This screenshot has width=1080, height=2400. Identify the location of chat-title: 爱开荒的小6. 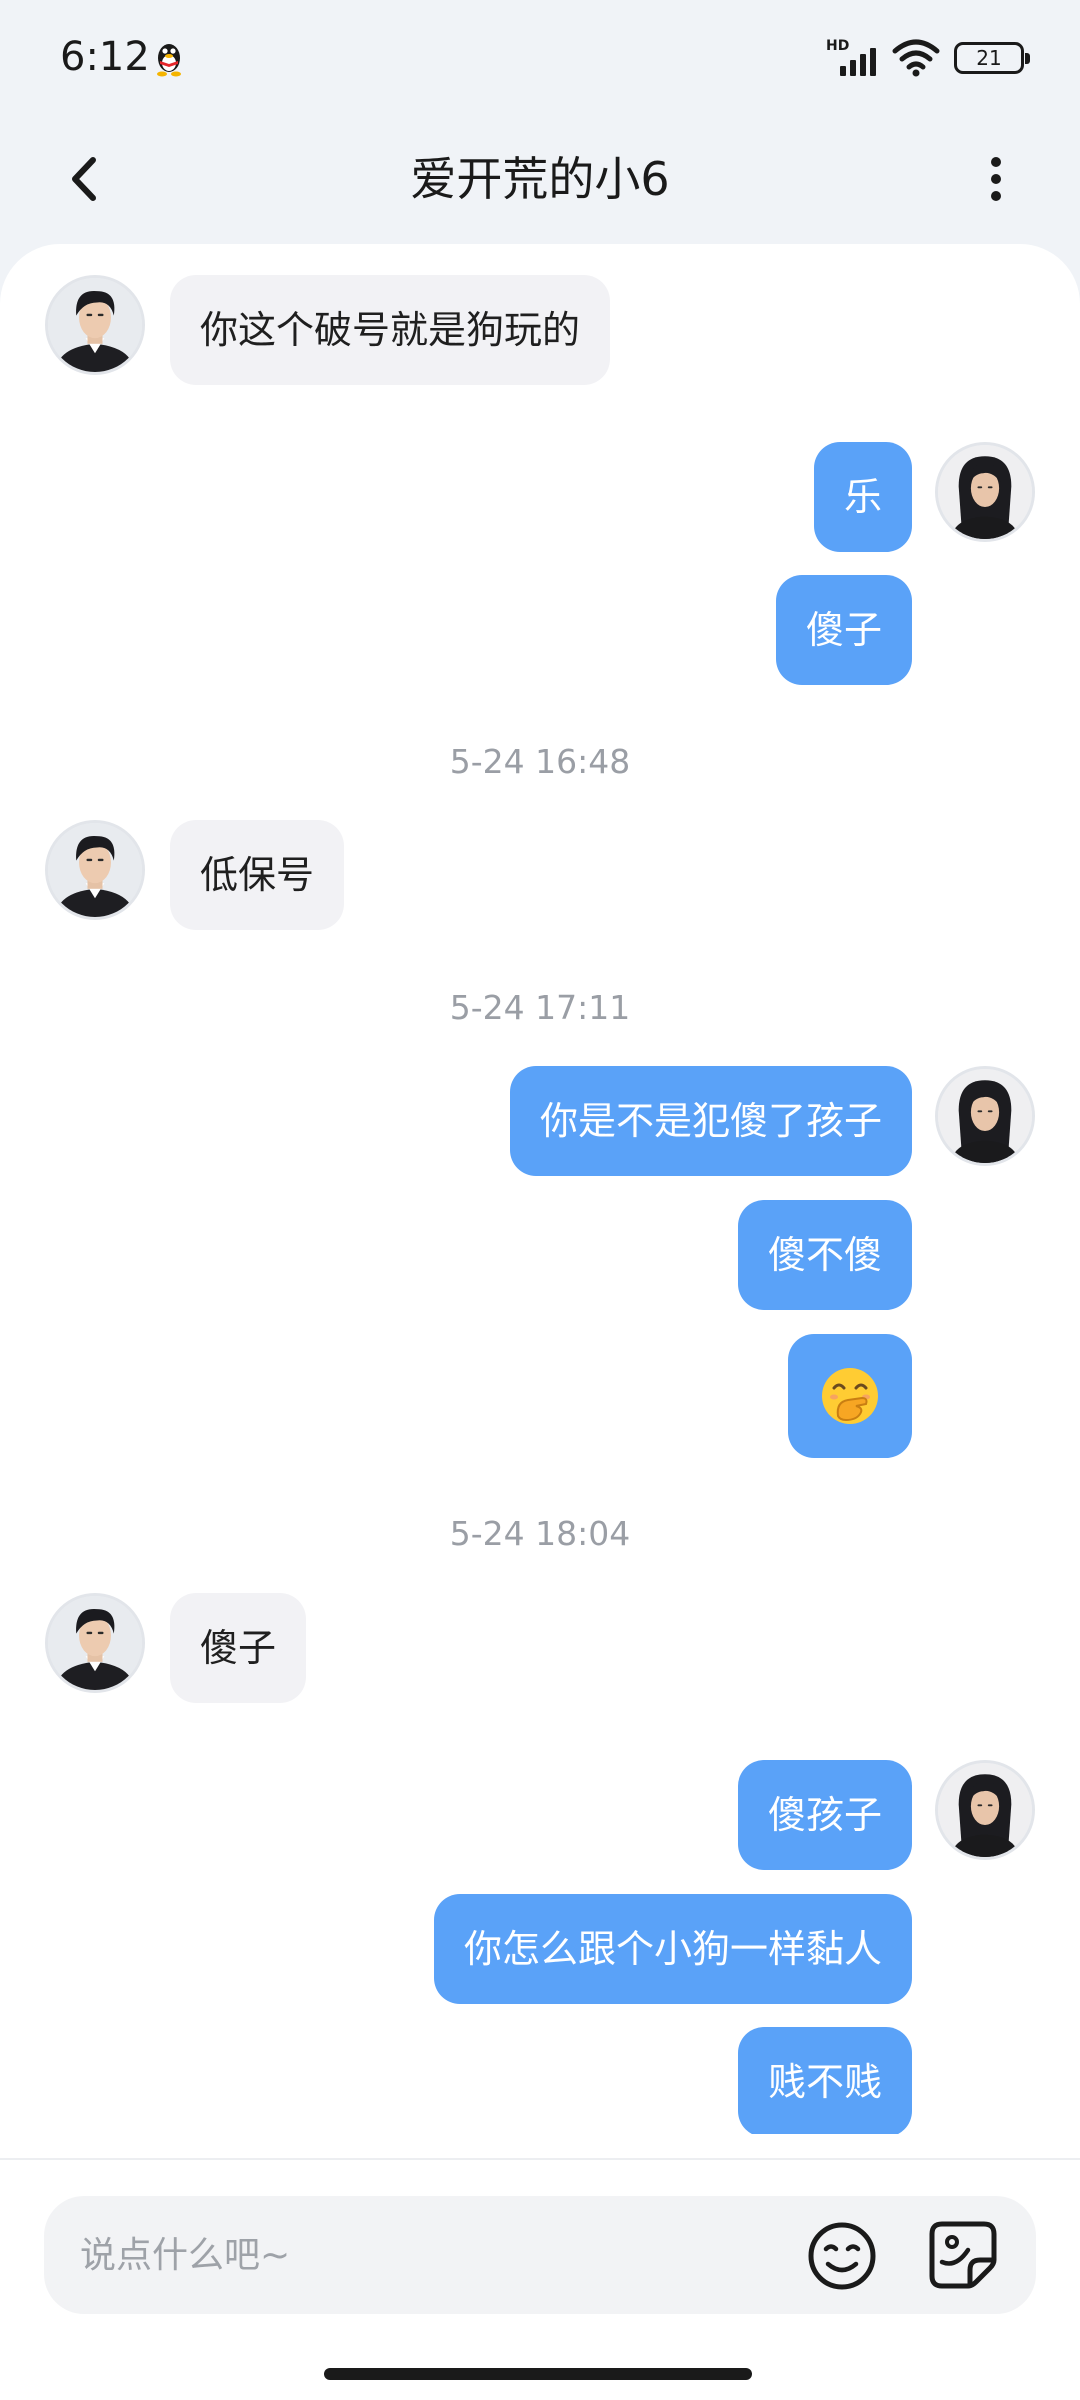
(540, 179).